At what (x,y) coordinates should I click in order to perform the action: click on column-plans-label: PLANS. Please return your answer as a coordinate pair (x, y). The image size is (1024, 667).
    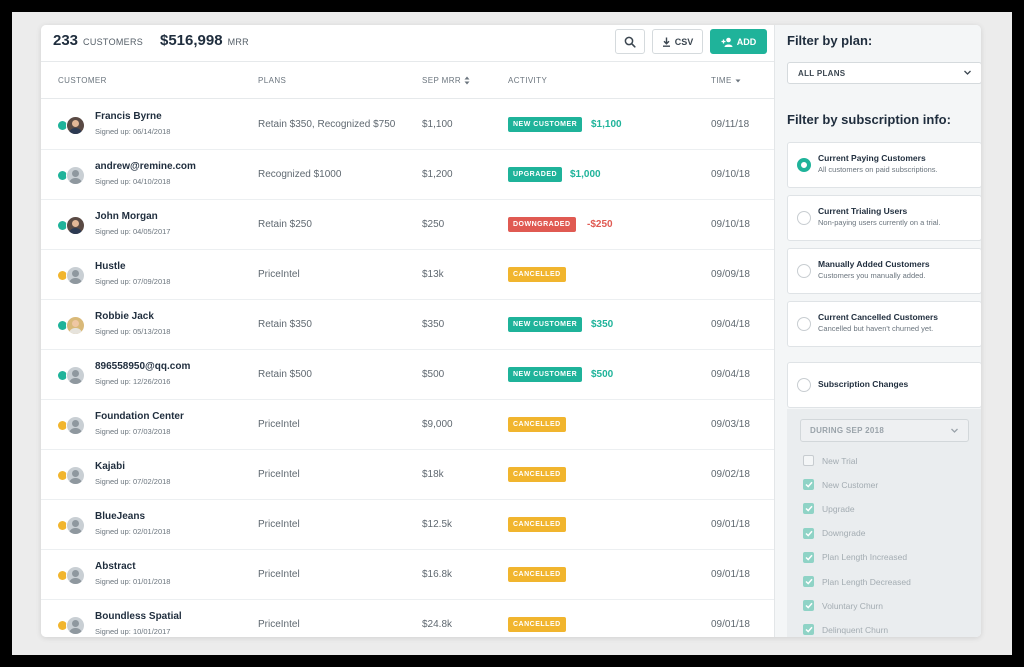
    Looking at the image, I should click on (272, 80).